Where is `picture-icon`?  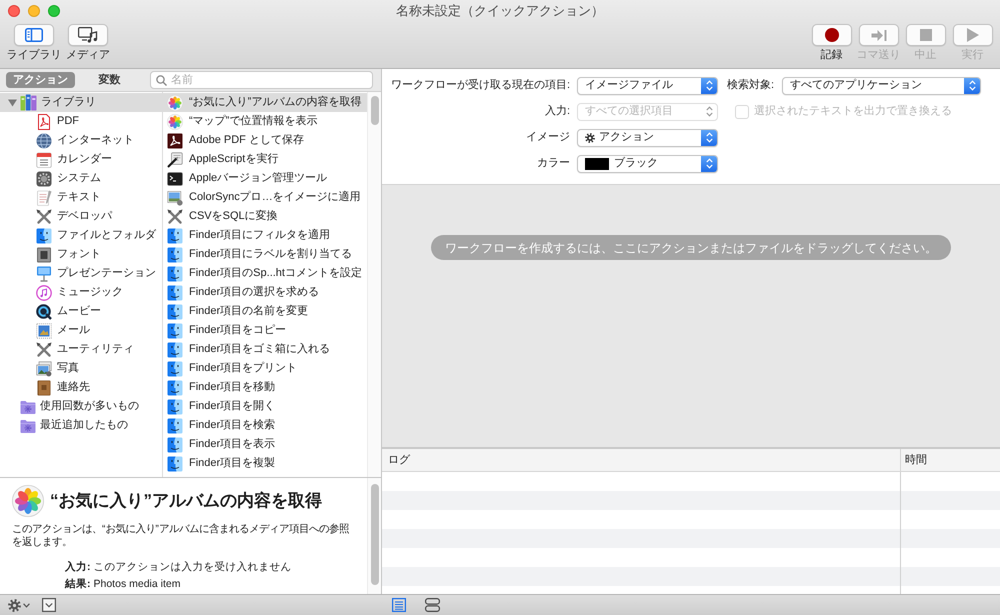
picture-icon is located at coordinates (175, 198).